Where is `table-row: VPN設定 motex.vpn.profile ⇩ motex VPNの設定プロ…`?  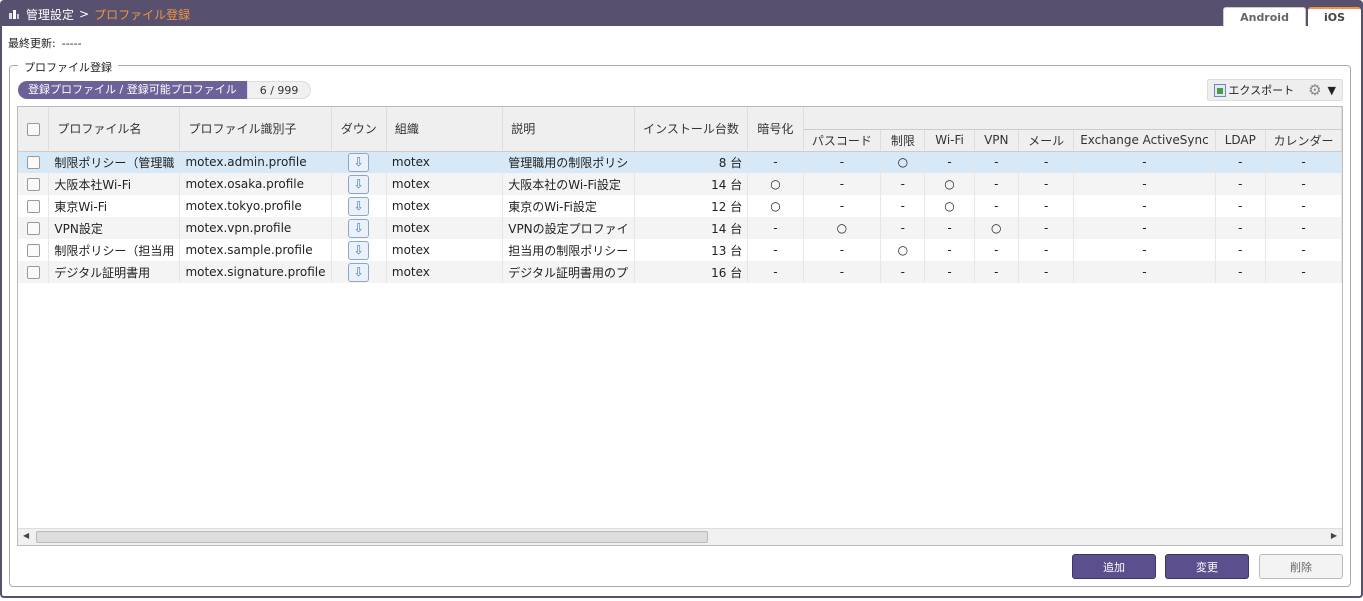 table-row: VPN設定 motex.vpn.profile ⇩ motex VPNの設定プロ… is located at coordinates (680, 228).